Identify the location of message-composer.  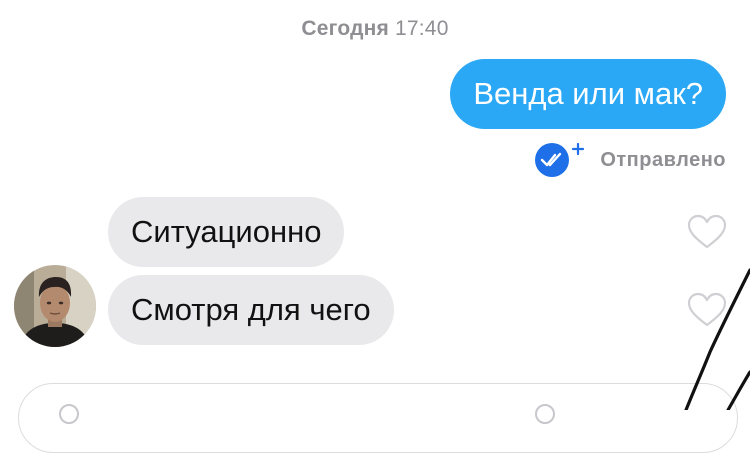
(378, 418).